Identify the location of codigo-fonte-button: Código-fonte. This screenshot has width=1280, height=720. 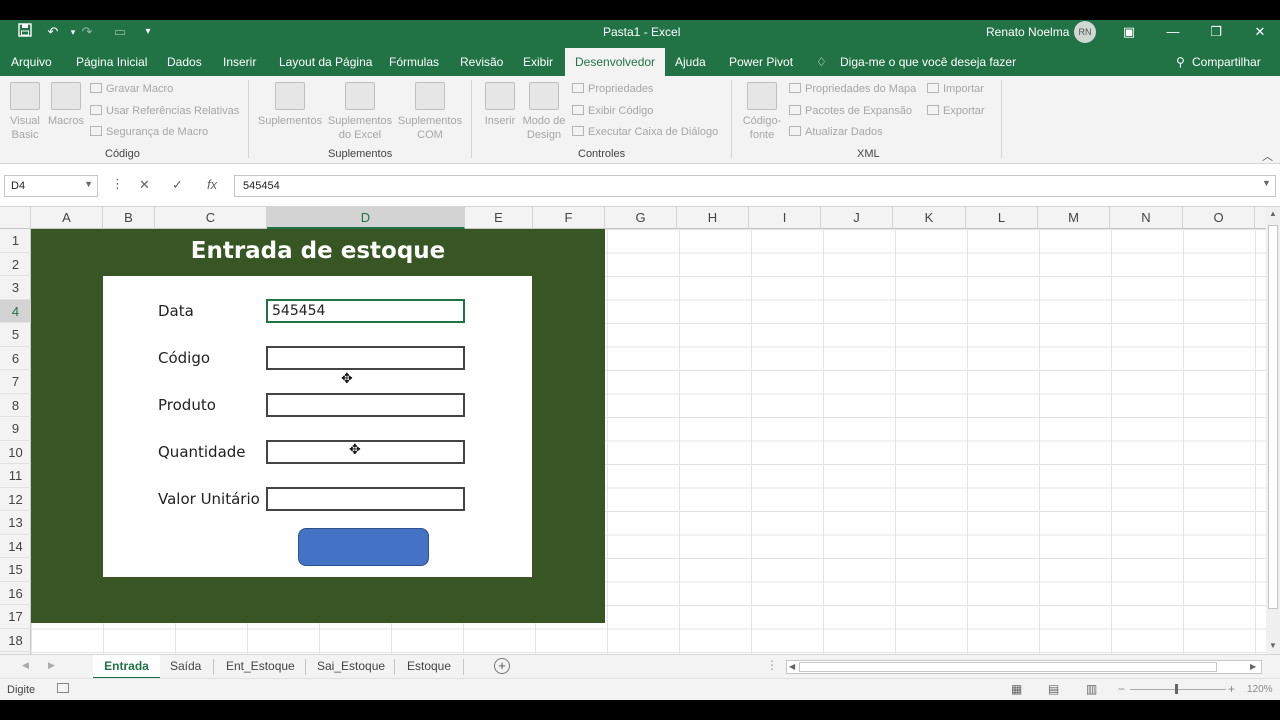
(762, 112).